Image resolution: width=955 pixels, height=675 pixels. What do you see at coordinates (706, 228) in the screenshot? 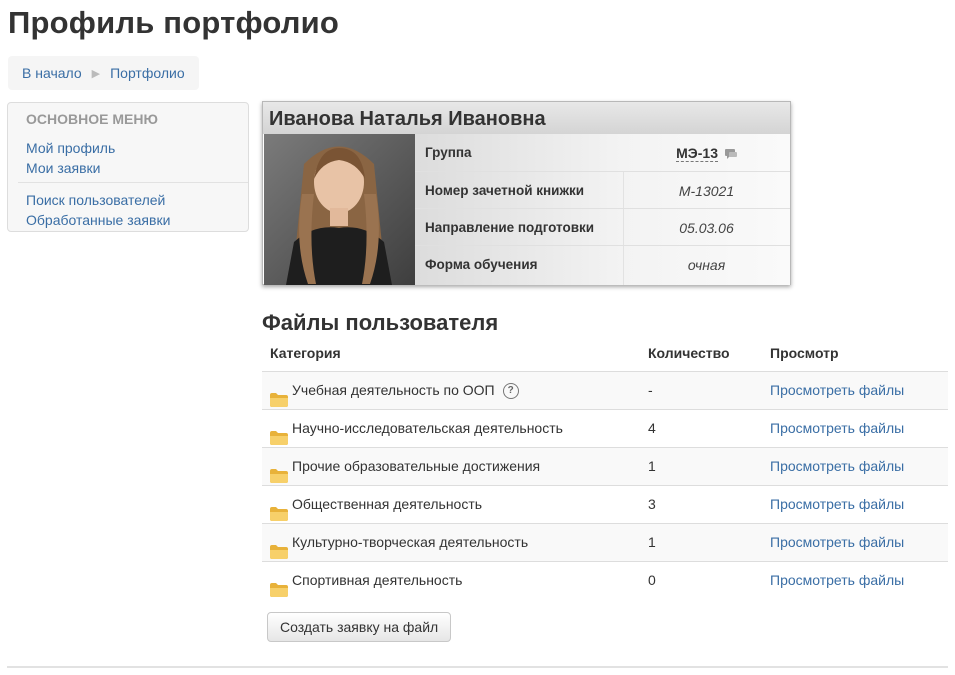
I see `field-value: 05.03.06` at bounding box center [706, 228].